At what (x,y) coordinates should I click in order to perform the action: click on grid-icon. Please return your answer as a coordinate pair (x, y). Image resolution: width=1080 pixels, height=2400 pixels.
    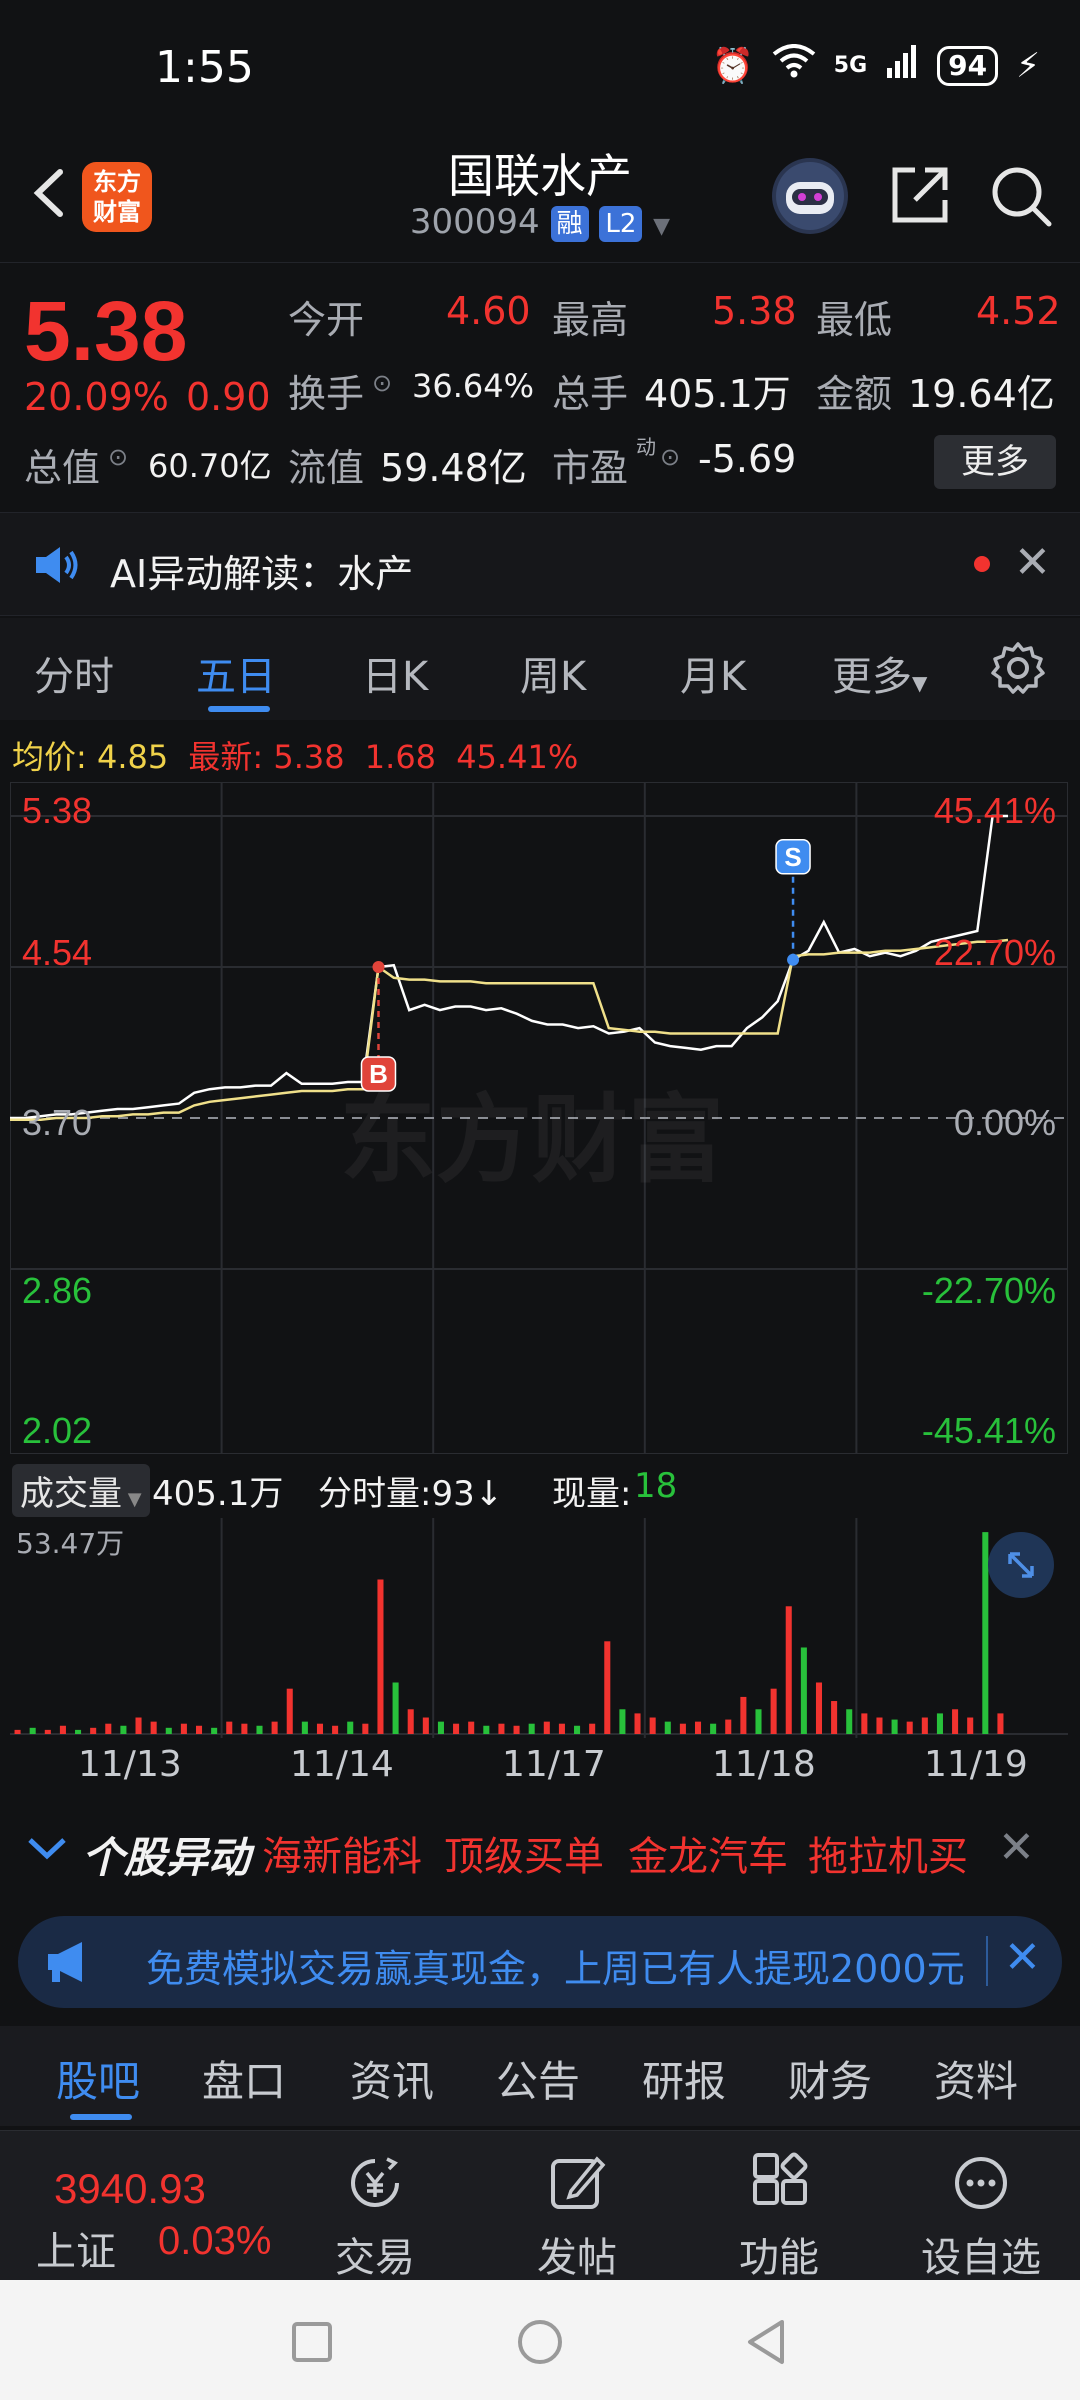
    Looking at the image, I should click on (780, 2178).